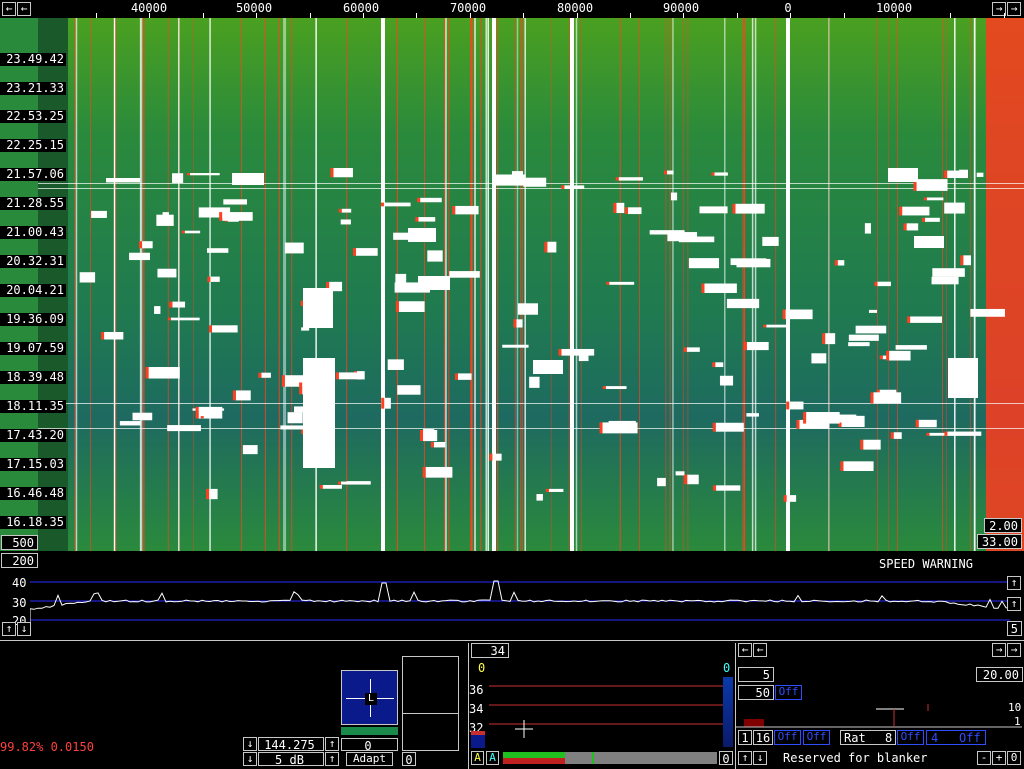  Describe the element at coordinates (935, 738) in the screenshot. I see `blanker-4-label: 4` at that location.